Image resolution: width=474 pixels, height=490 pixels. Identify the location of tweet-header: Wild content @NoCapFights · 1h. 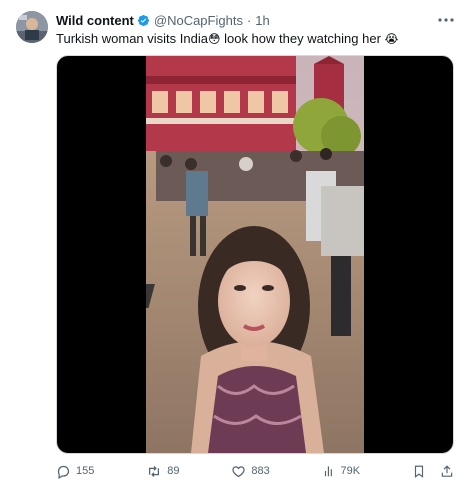
(163, 20).